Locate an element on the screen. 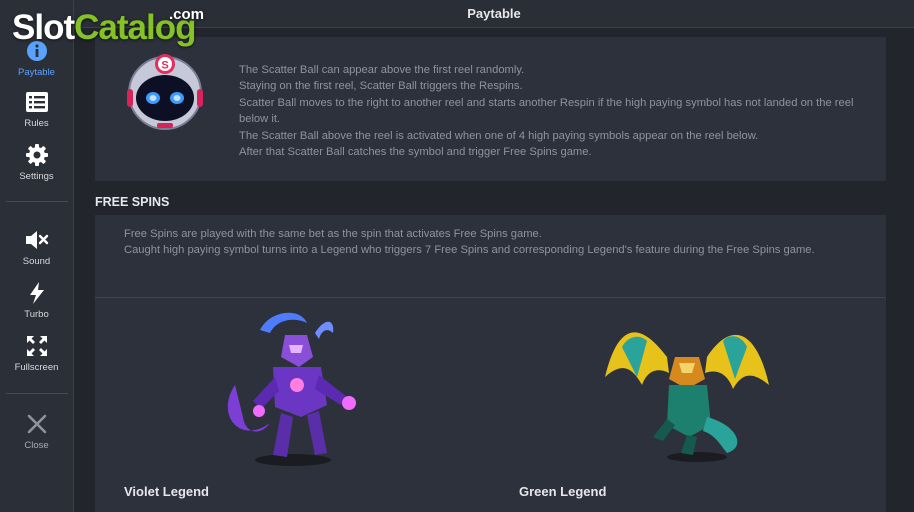 This screenshot has height=512, width=914. sidebar-item-sound: Sound is located at coordinates (36, 252).